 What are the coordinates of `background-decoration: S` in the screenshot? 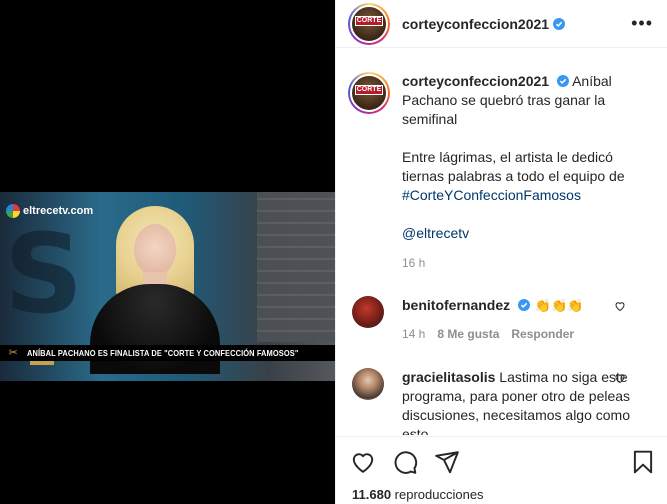 It's located at (43, 274).